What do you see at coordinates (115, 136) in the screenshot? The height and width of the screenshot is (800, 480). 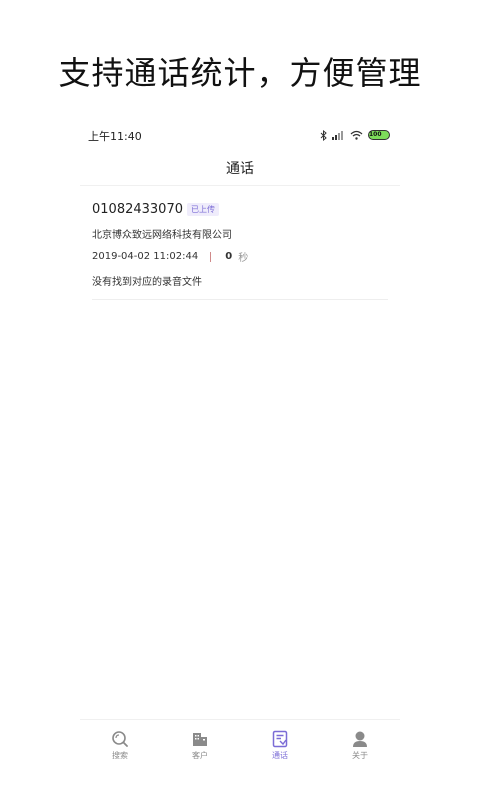 I see `status-time: 上午11:40` at bounding box center [115, 136].